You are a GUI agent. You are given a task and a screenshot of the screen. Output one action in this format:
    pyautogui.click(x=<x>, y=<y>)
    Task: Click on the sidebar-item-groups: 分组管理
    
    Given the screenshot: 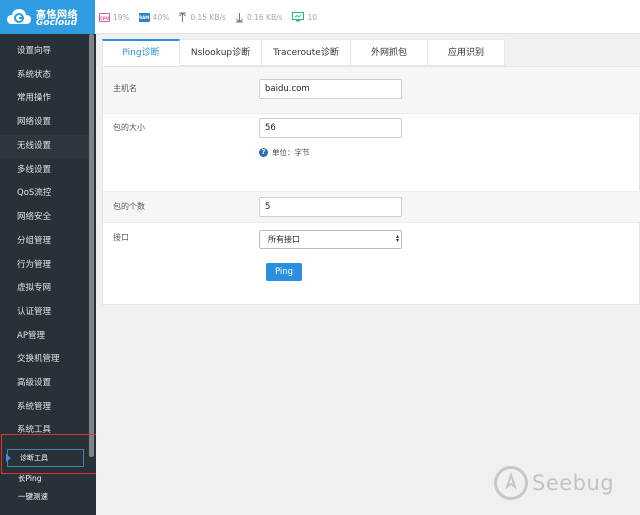 What is the action you would take?
    pyautogui.click(x=44, y=241)
    